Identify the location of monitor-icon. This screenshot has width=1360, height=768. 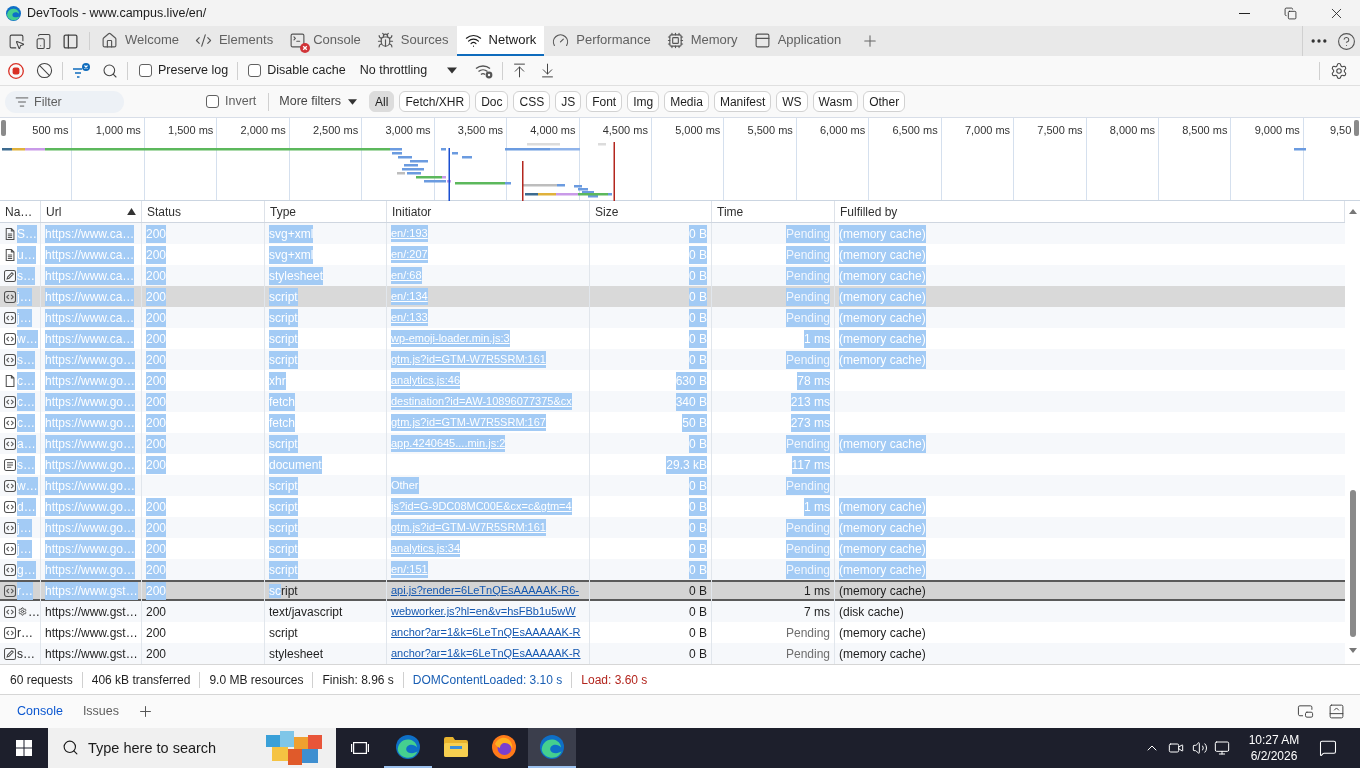
(1222, 748).